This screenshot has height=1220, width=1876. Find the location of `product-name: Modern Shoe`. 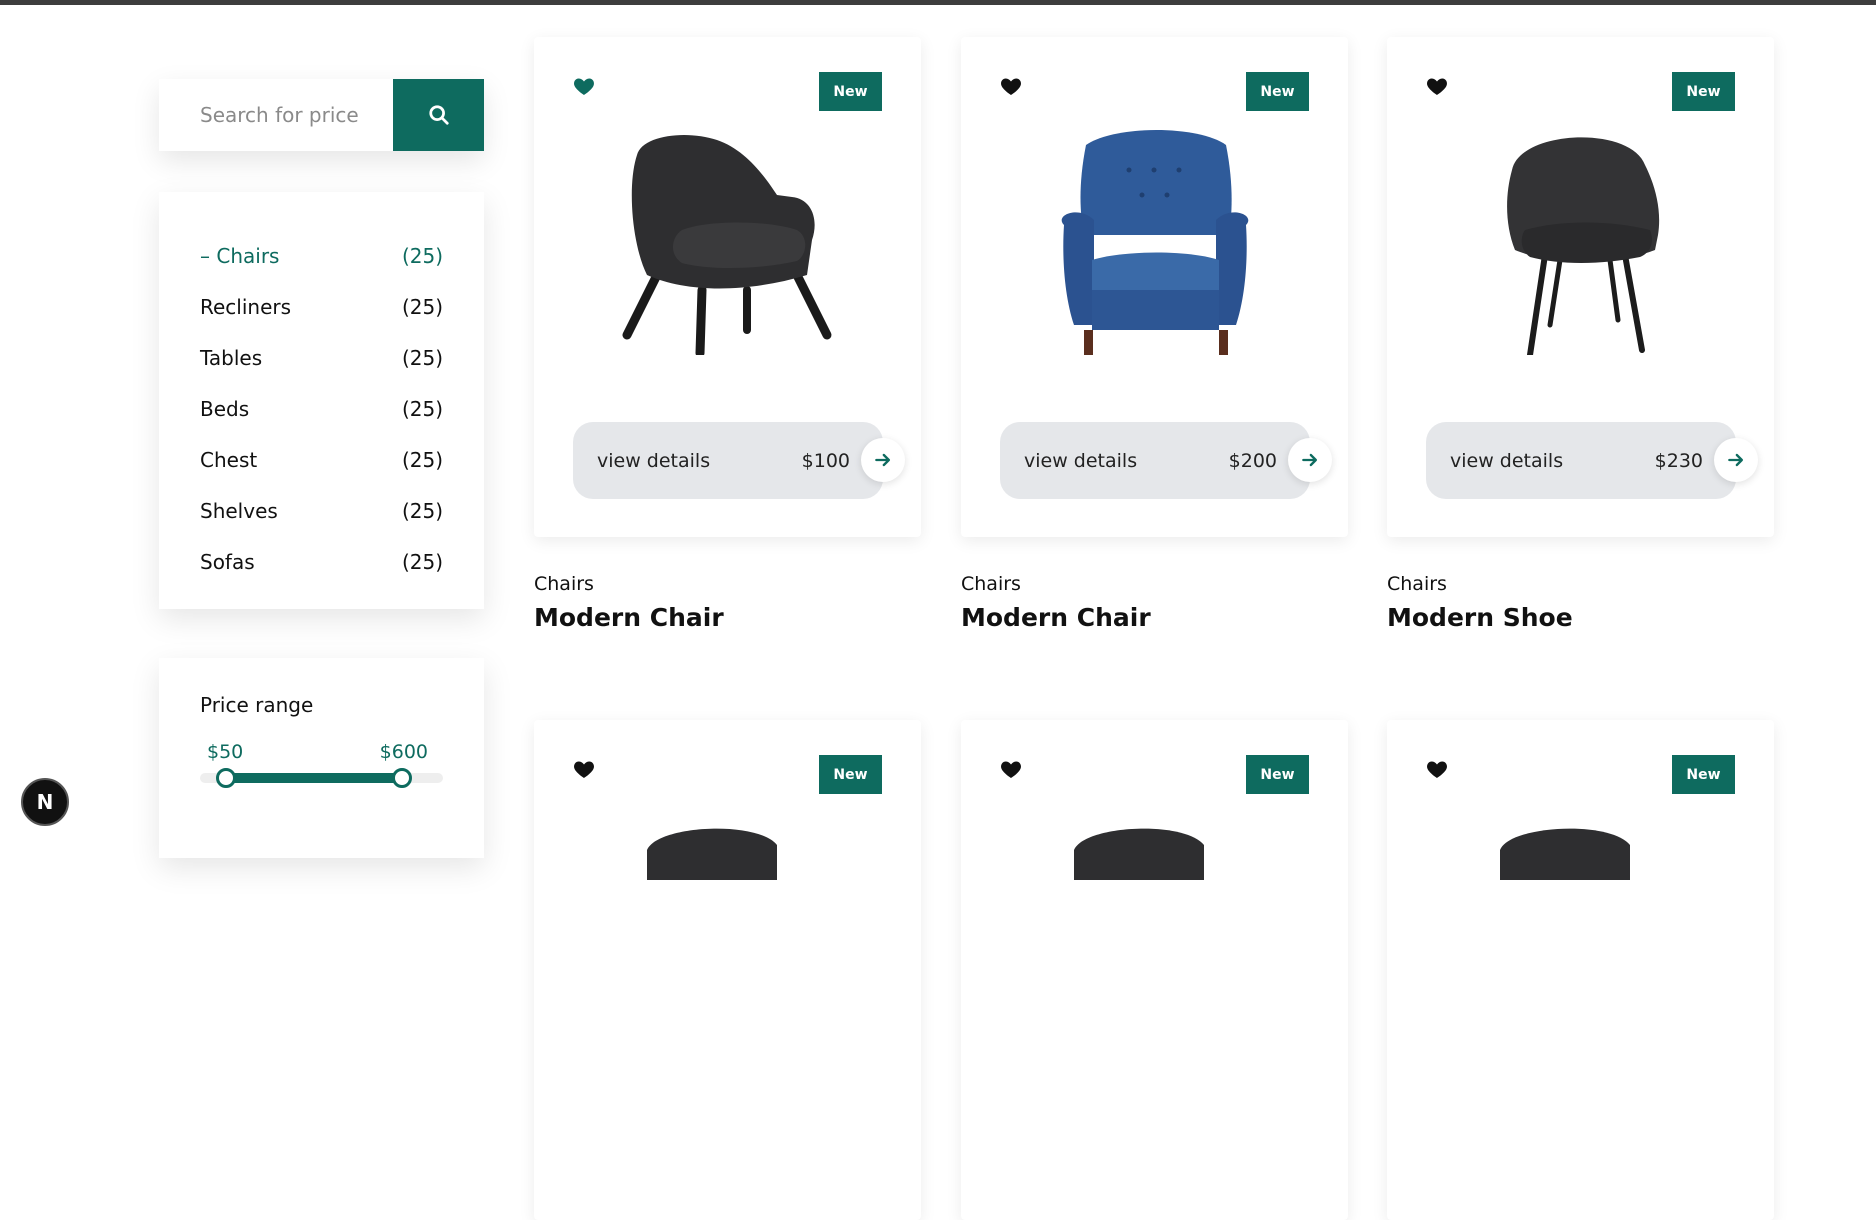

product-name: Modern Shoe is located at coordinates (1580, 617).